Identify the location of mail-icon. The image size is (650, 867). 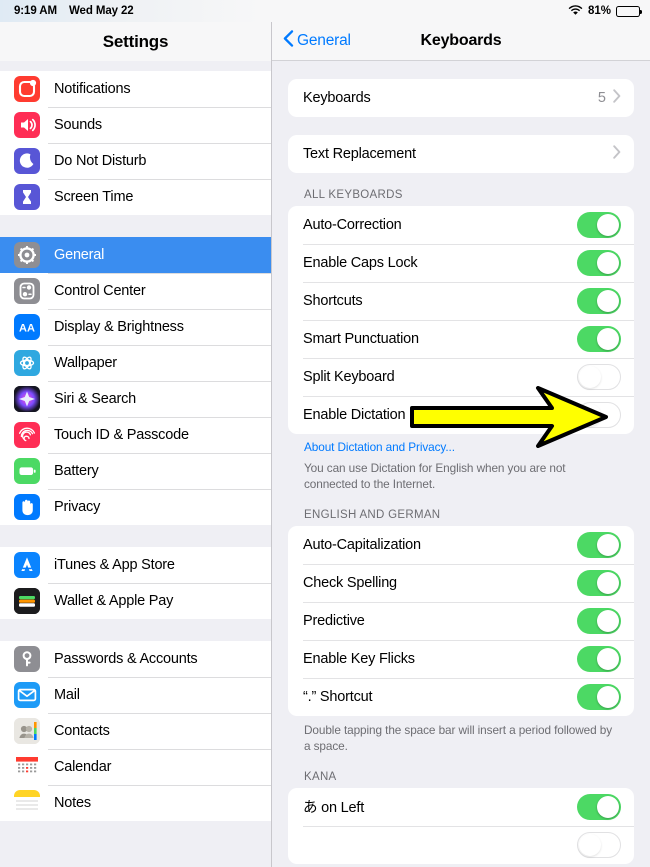
(27, 695).